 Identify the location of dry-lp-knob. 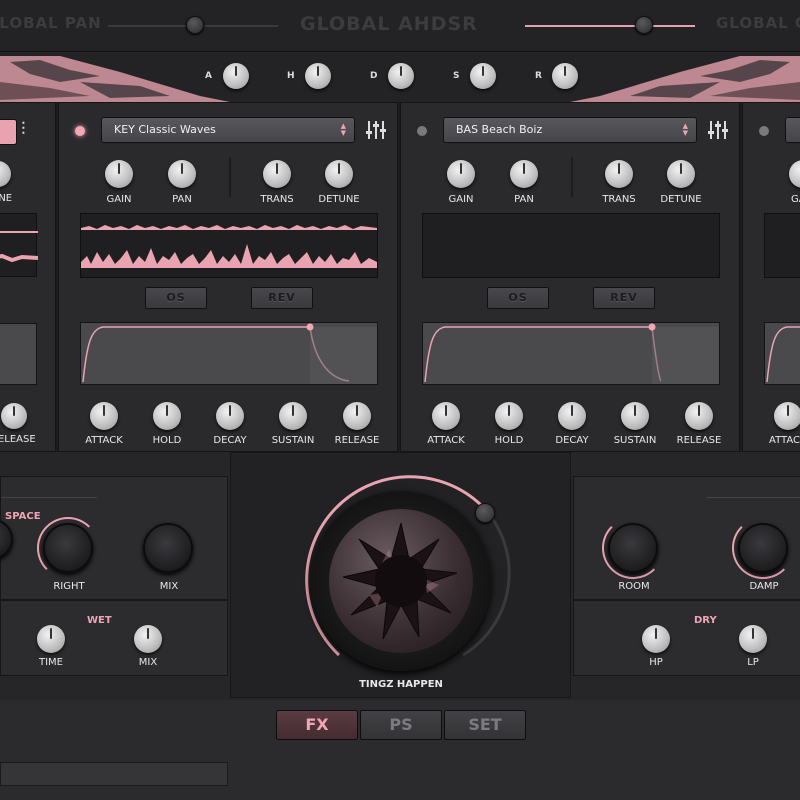
(753, 639).